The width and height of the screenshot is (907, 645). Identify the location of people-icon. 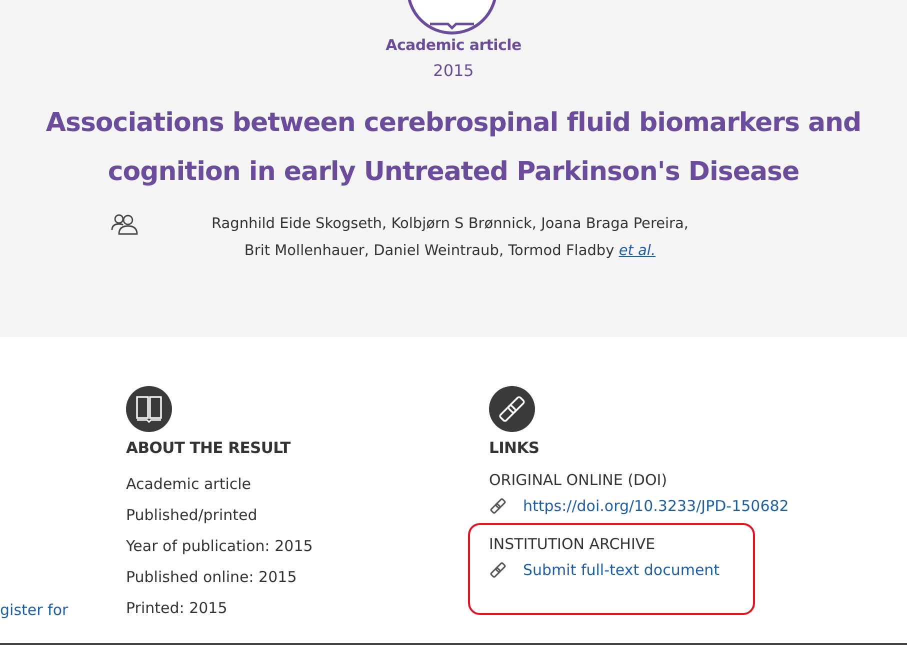
(125, 224).